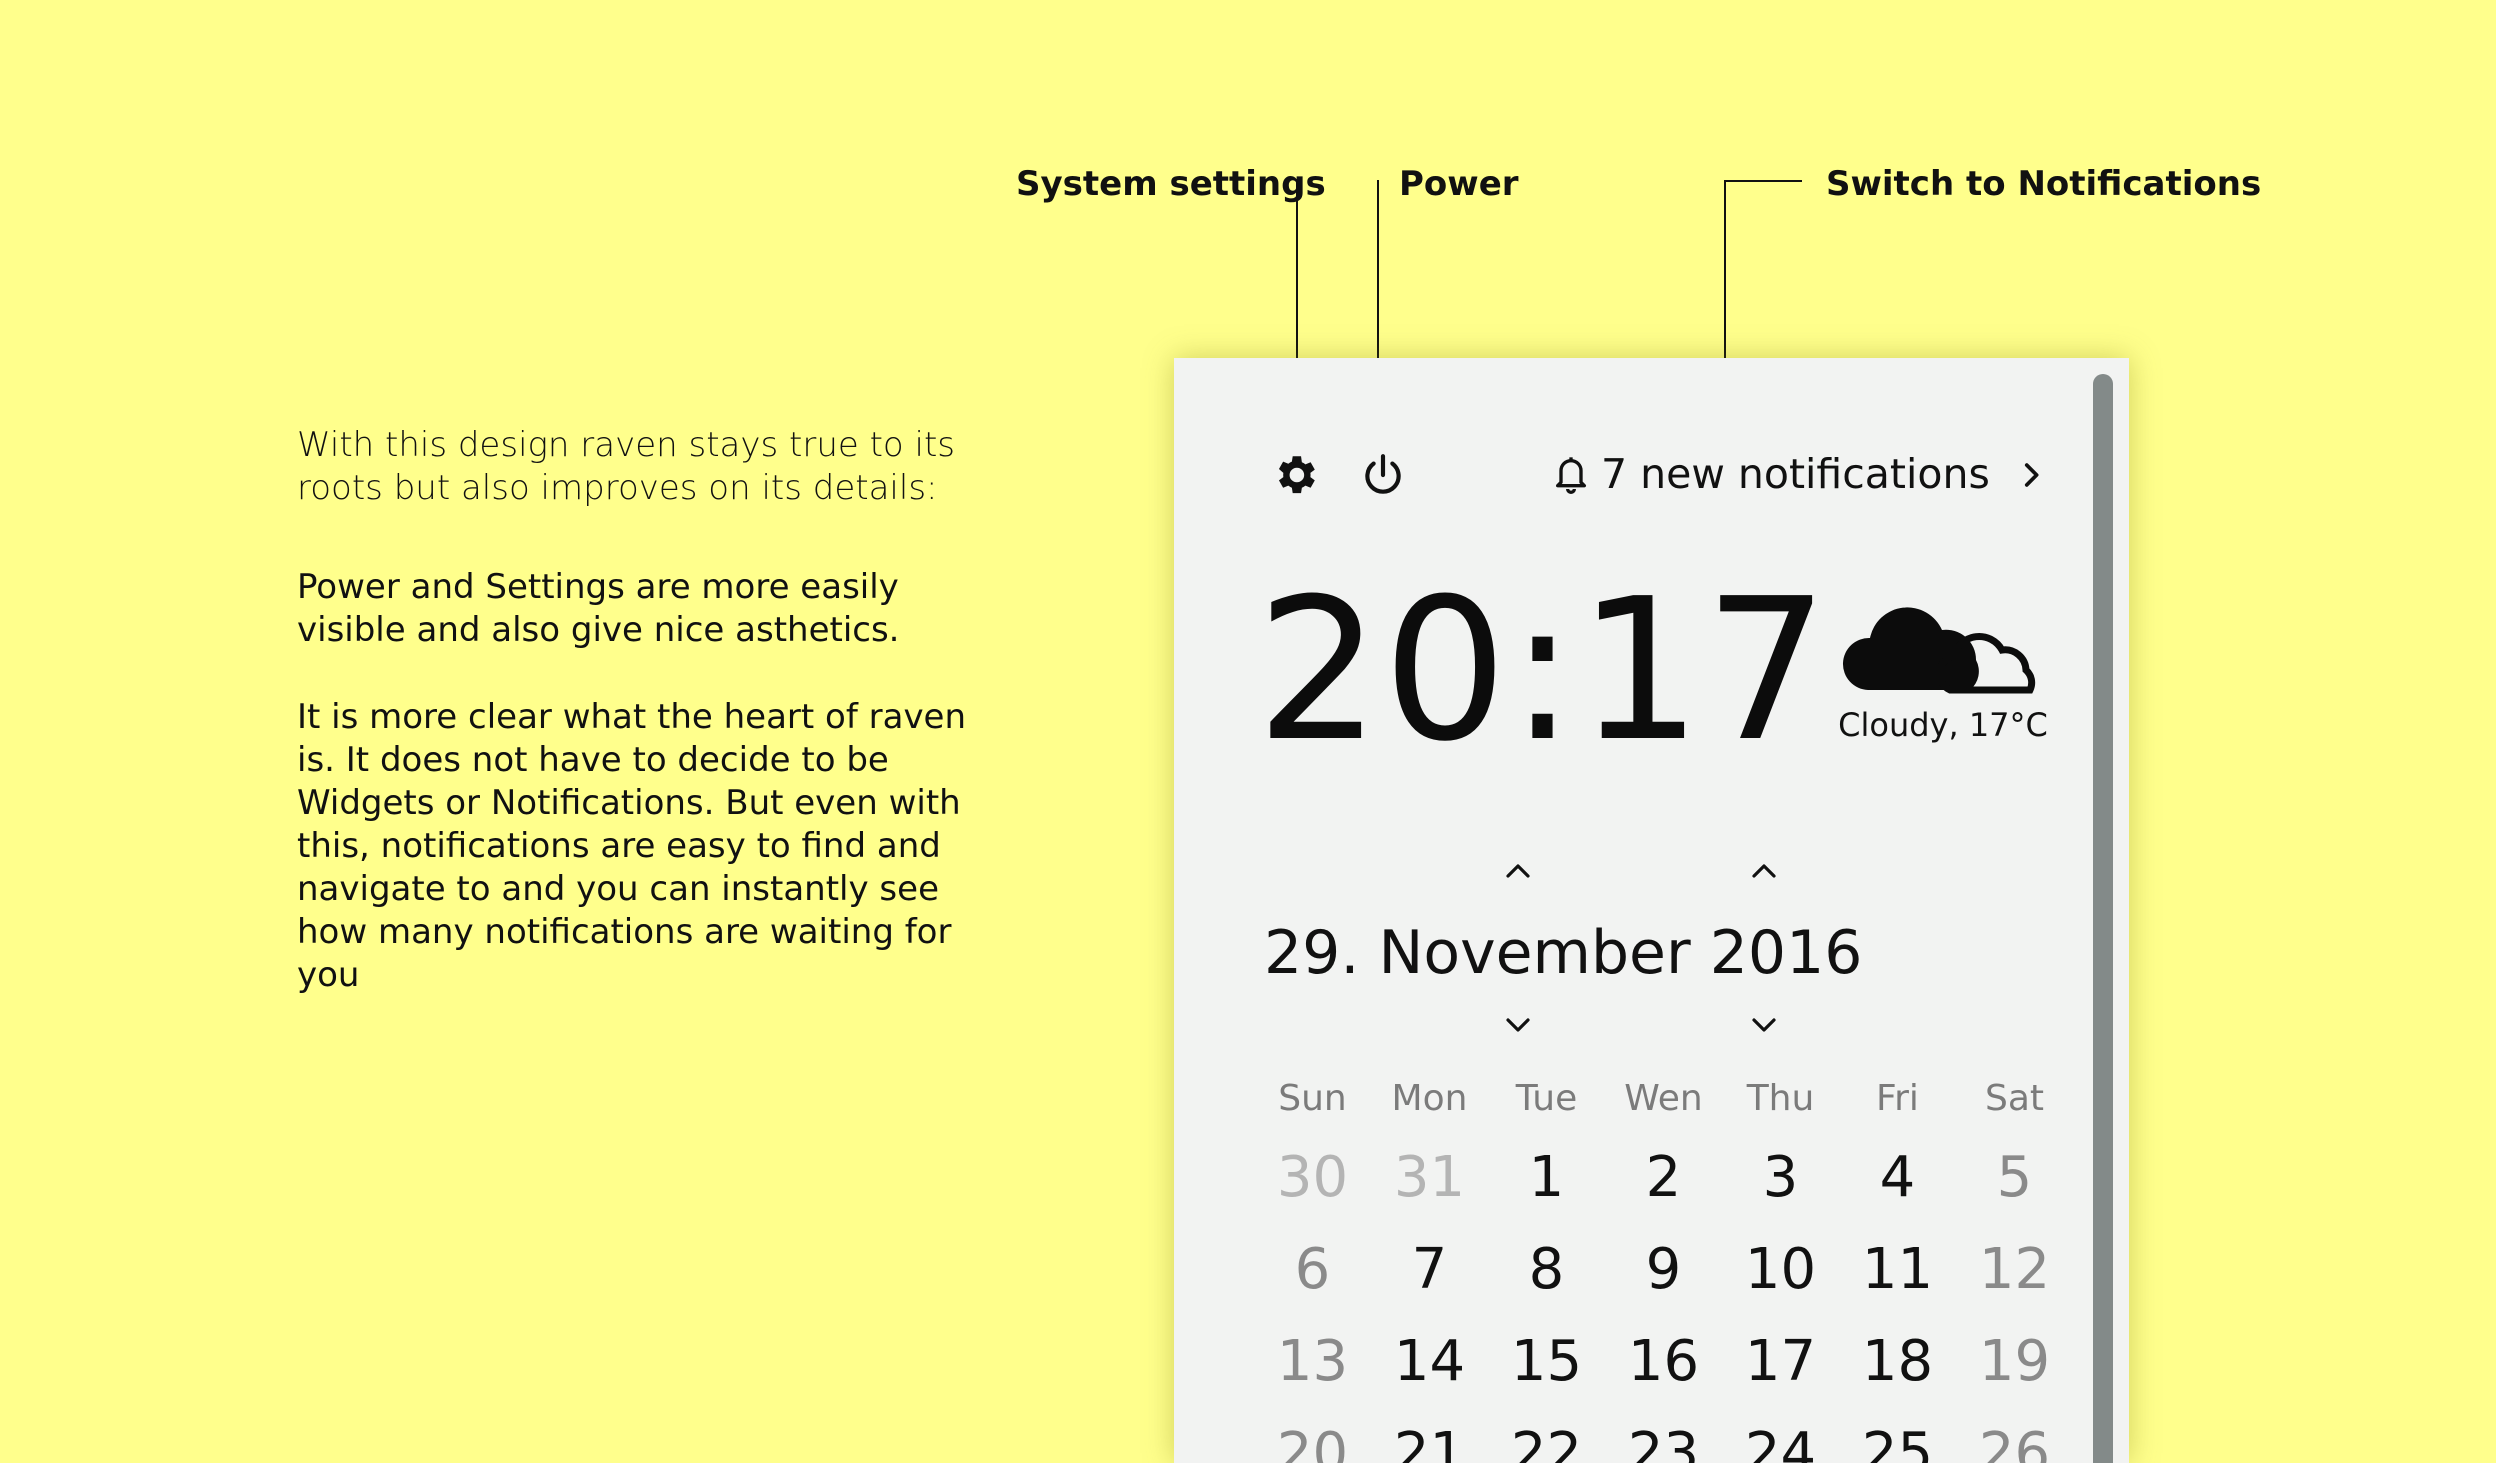 Image resolution: width=2496 pixels, height=1463 pixels. Describe the element at coordinates (1311, 953) in the screenshot. I see `date-day: 29.` at that location.